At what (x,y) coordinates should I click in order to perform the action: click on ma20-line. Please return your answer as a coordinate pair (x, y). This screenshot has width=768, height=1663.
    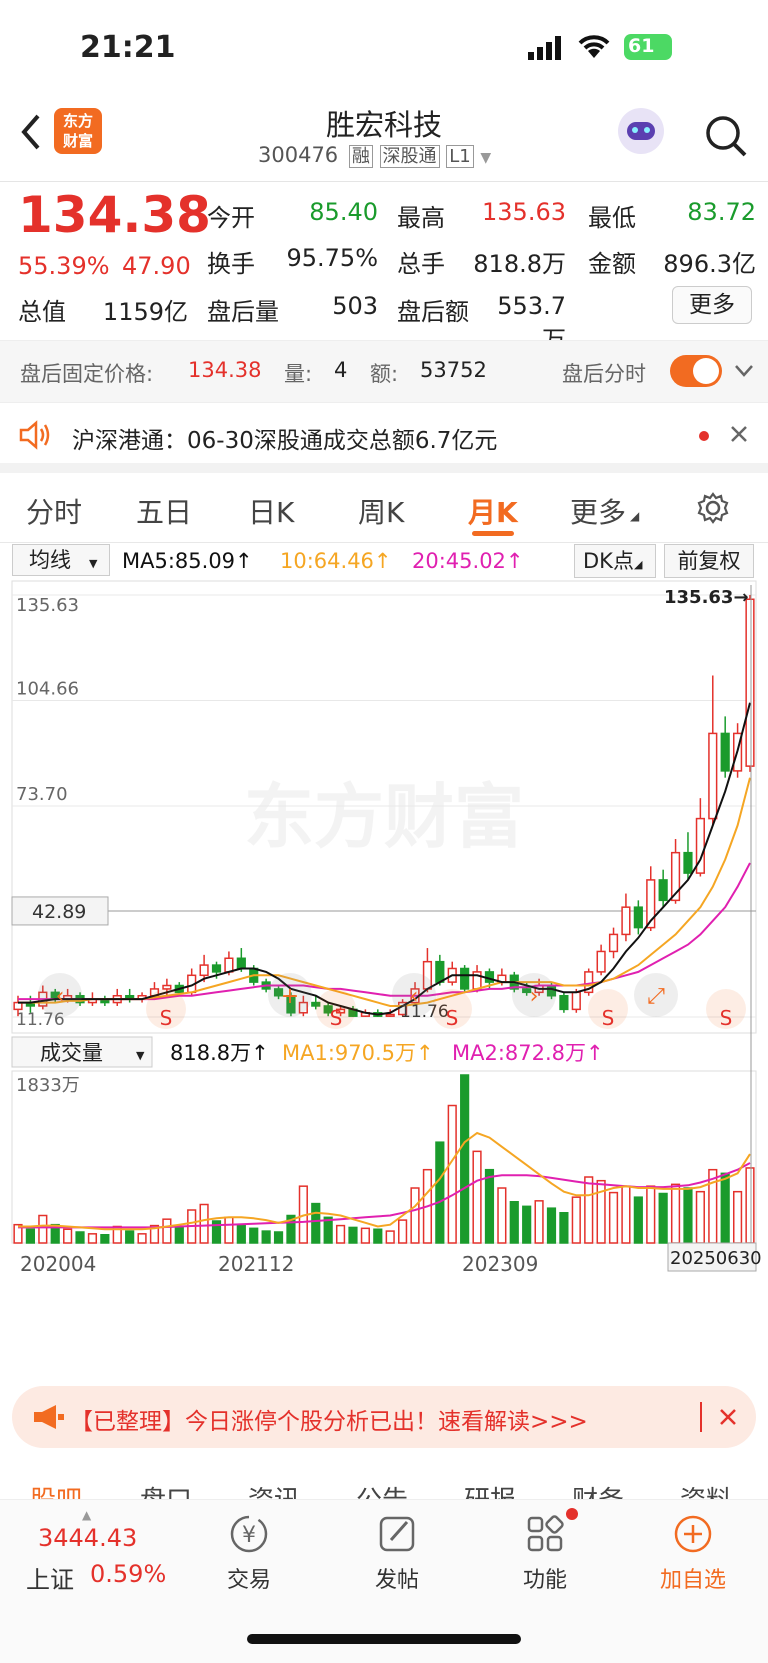
    Looking at the image, I should click on (384, 931).